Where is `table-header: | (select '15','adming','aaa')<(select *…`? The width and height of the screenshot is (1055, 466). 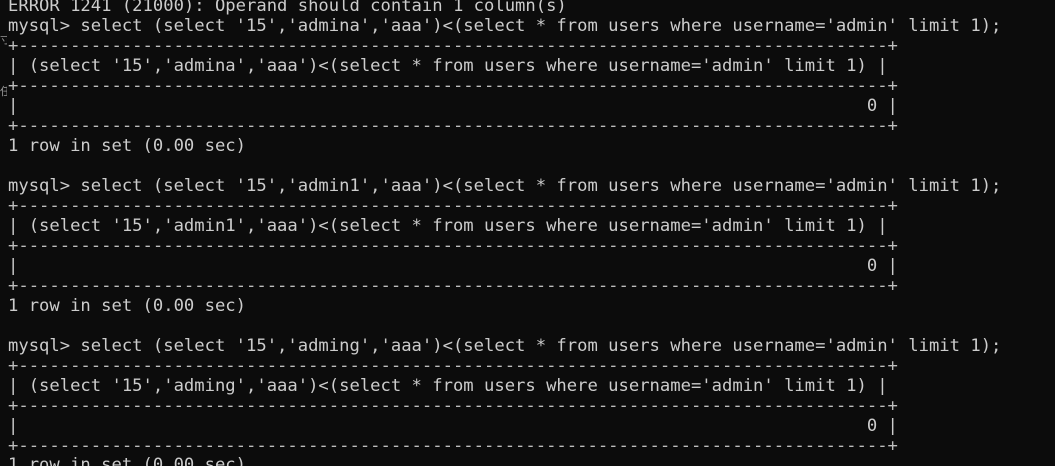 table-header: | (select '15','adming','aaa')<(select *… is located at coordinates (448, 386).